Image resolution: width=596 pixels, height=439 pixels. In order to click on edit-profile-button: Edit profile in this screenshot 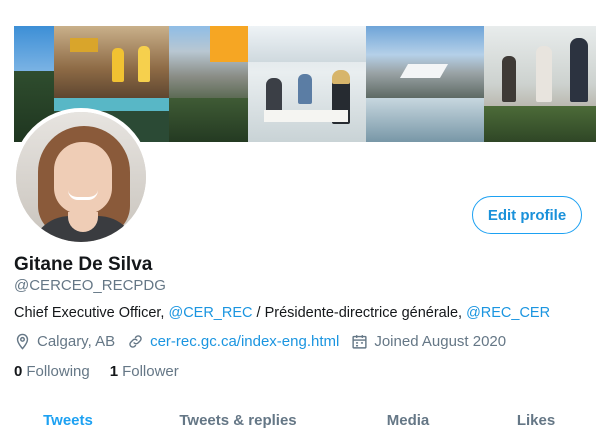, I will do `click(527, 215)`.